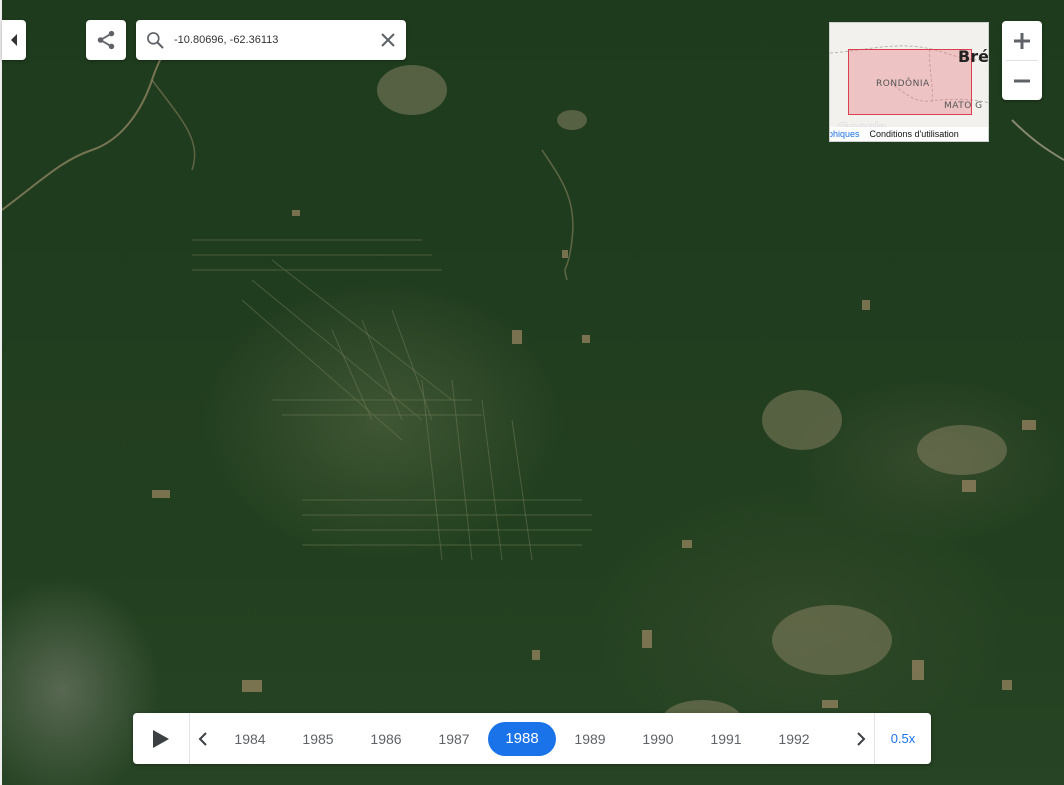  Describe the element at coordinates (726, 739) in the screenshot. I see `year-1991: 1991` at that location.